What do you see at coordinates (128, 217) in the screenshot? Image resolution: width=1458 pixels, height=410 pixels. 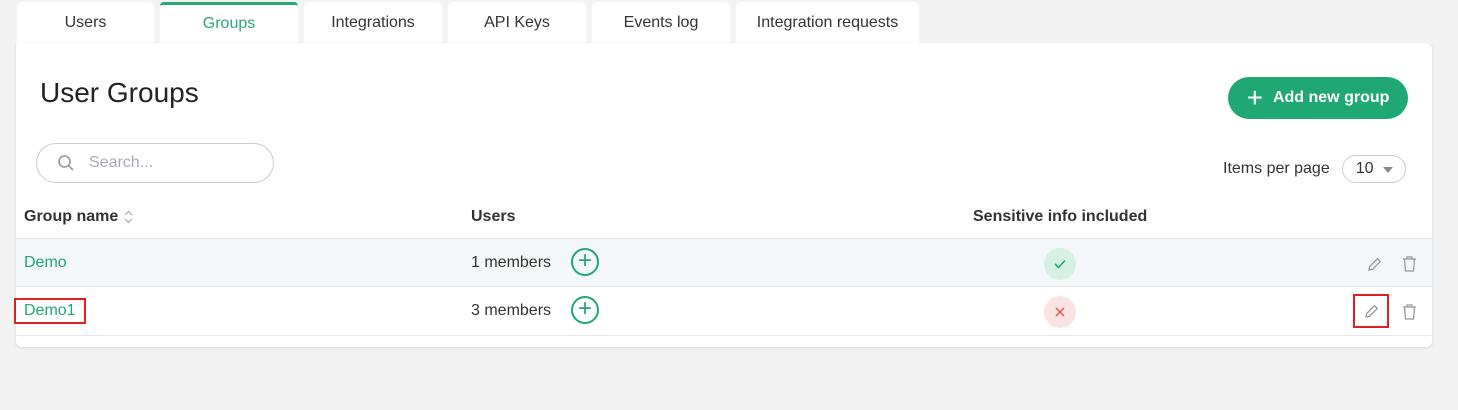 I see `sort-icon` at bounding box center [128, 217].